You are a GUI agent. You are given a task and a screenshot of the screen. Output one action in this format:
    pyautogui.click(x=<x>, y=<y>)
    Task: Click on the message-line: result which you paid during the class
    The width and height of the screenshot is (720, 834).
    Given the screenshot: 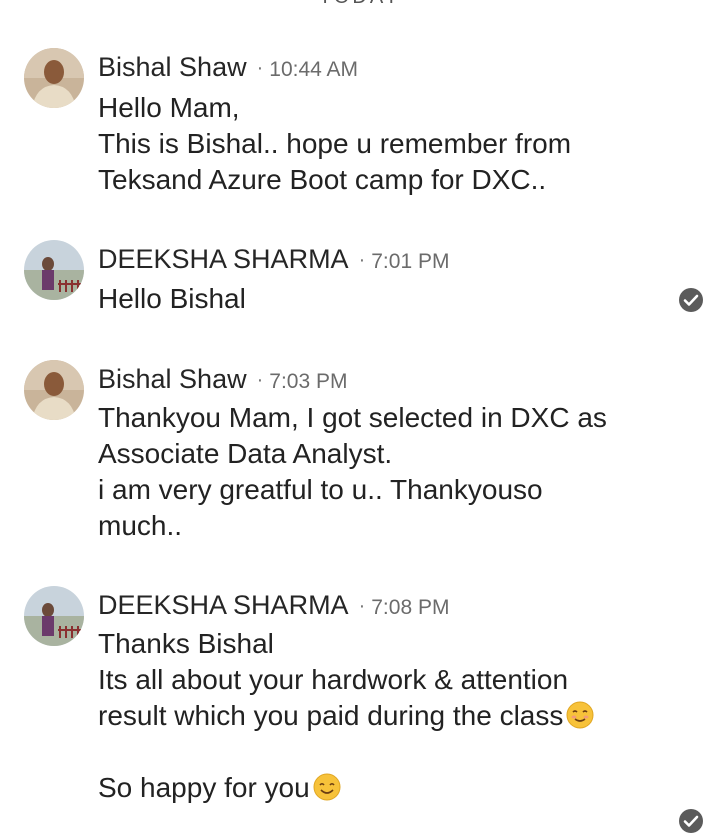 What is the action you would take?
    pyautogui.click(x=388, y=716)
    